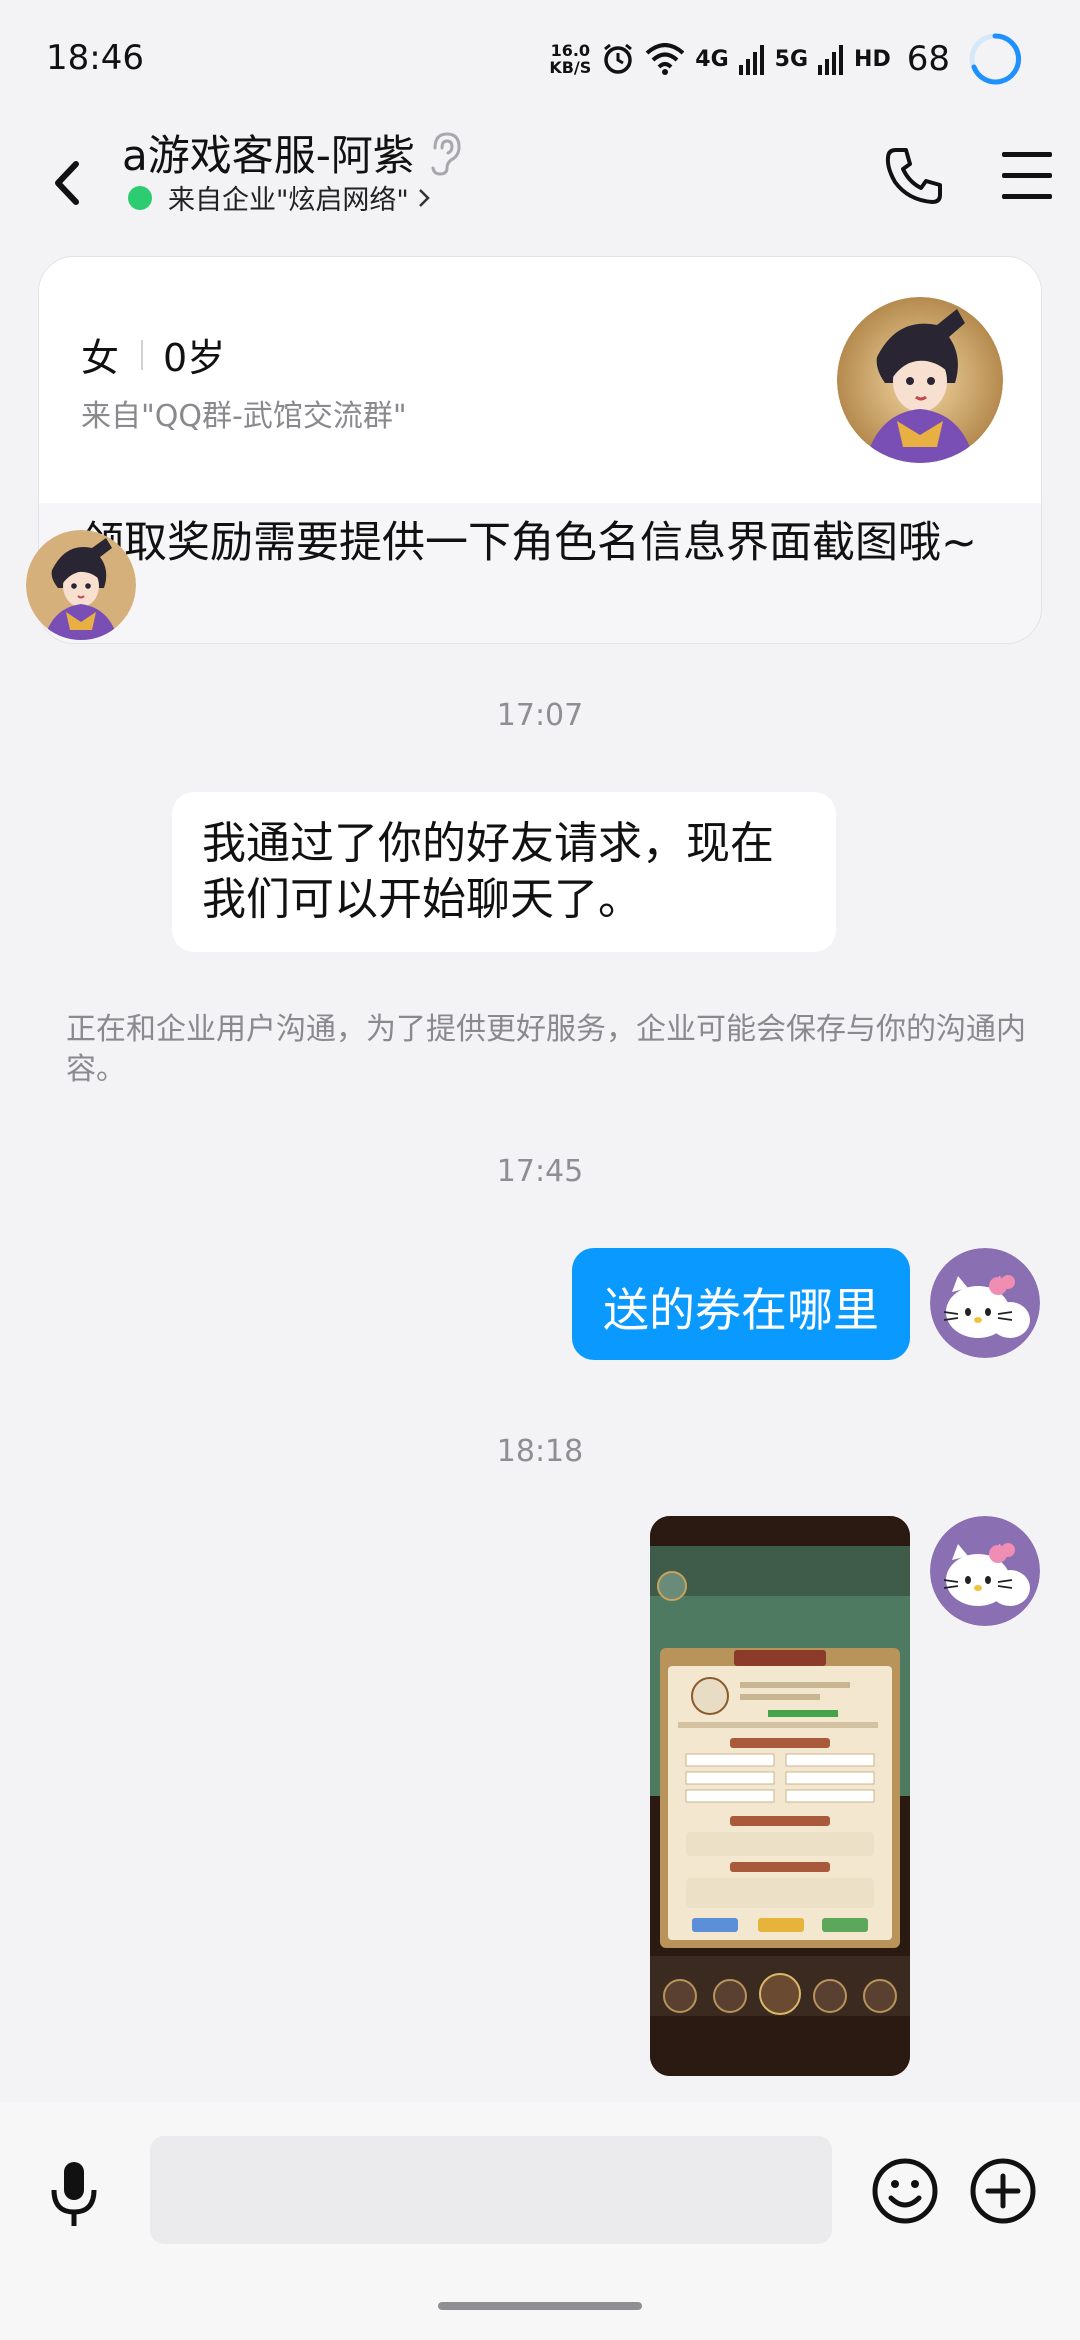 The height and width of the screenshot is (2340, 1080). I want to click on signal-4g-label: 4G, so click(712, 59).